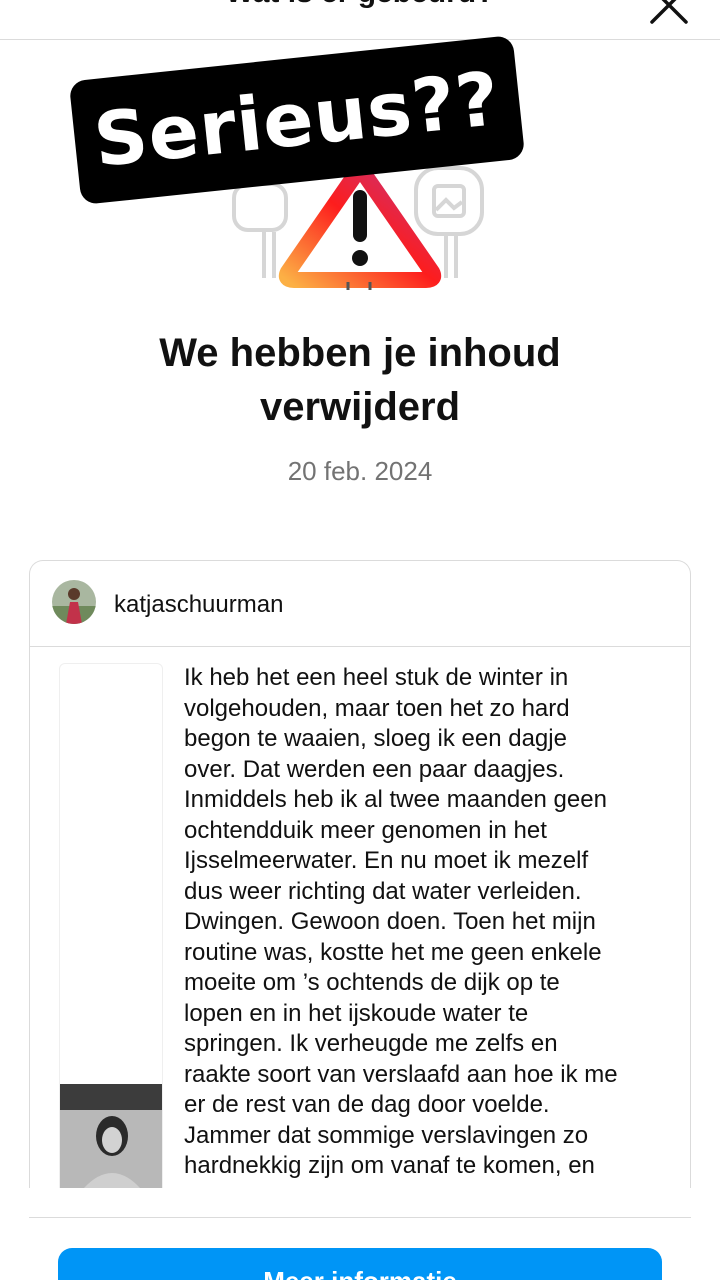 Image resolution: width=720 pixels, height=1280 pixels. What do you see at coordinates (111, 925) in the screenshot?
I see `post-thumbnail` at bounding box center [111, 925].